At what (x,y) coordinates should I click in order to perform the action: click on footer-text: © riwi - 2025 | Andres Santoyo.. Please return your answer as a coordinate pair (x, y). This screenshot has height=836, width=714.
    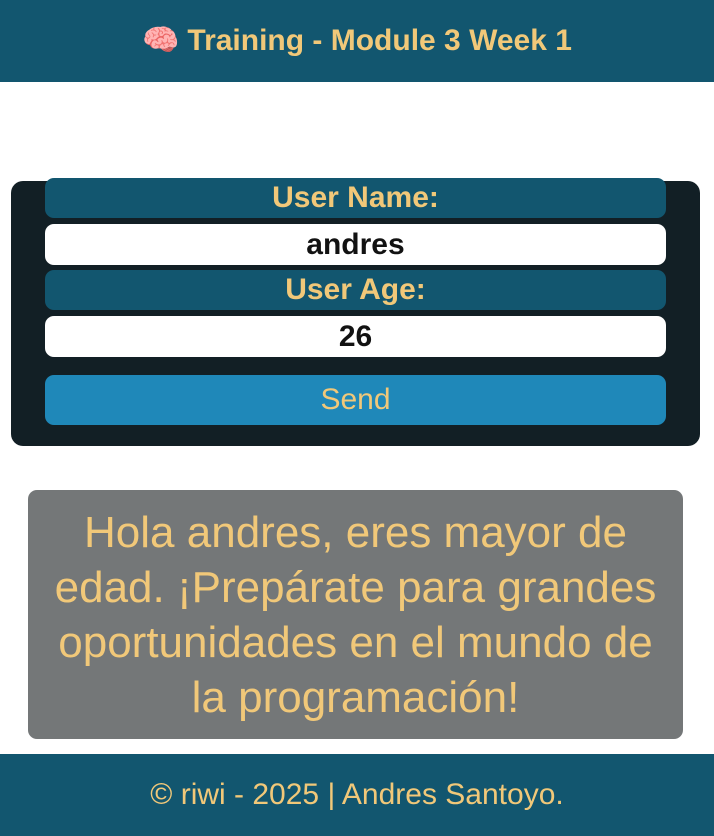
    Looking at the image, I should click on (357, 794).